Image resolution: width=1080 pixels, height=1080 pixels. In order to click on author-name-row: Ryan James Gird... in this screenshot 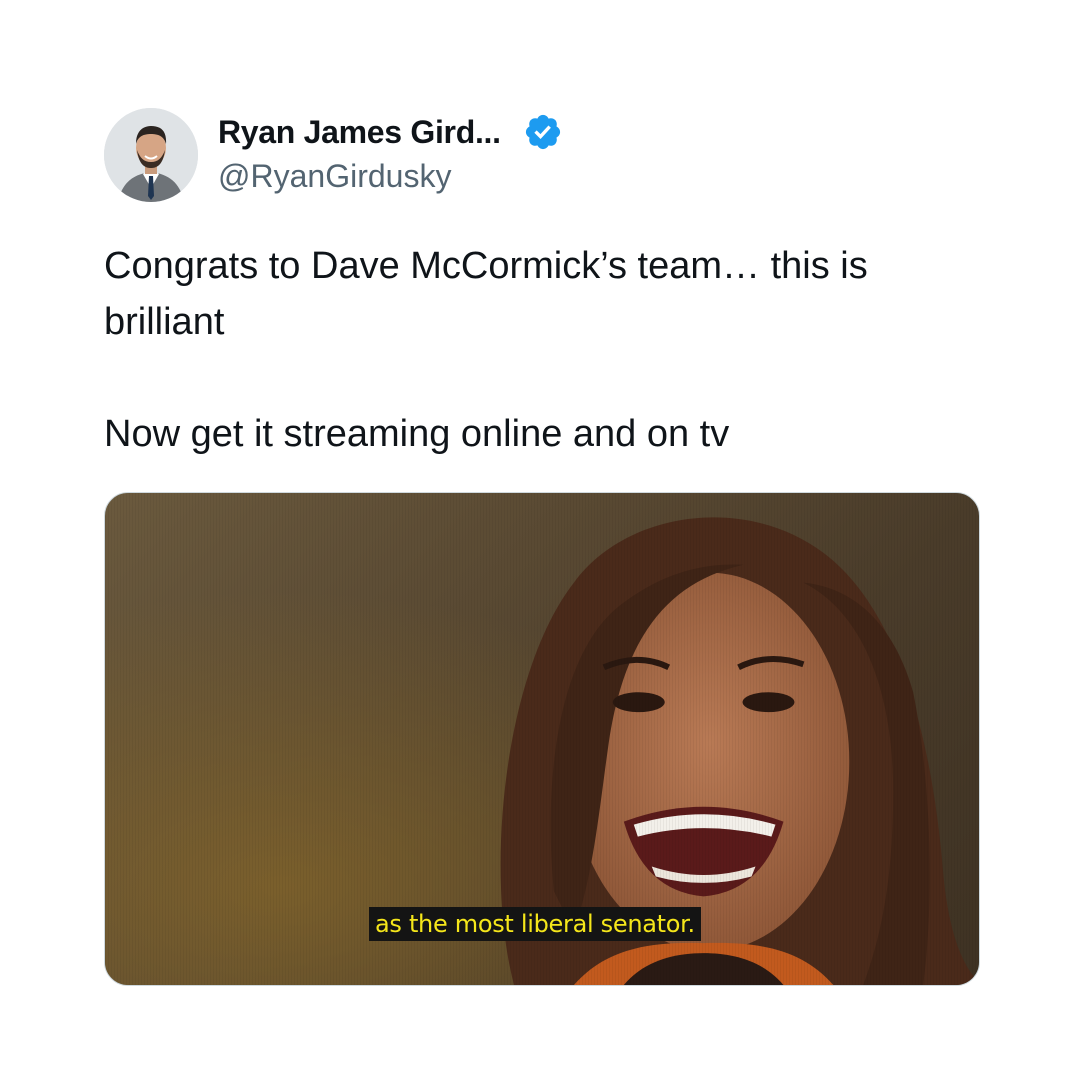, I will do `click(390, 132)`.